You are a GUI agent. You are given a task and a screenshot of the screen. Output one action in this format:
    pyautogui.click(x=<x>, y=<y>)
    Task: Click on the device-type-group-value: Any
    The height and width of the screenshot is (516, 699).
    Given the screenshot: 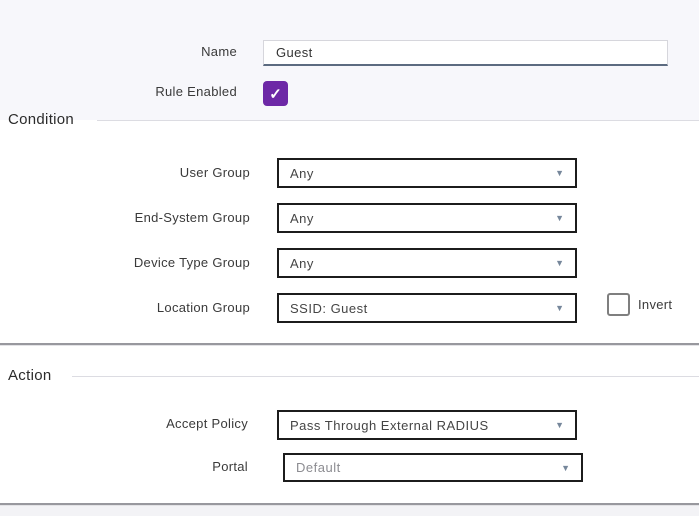 What is the action you would take?
    pyautogui.click(x=302, y=263)
    